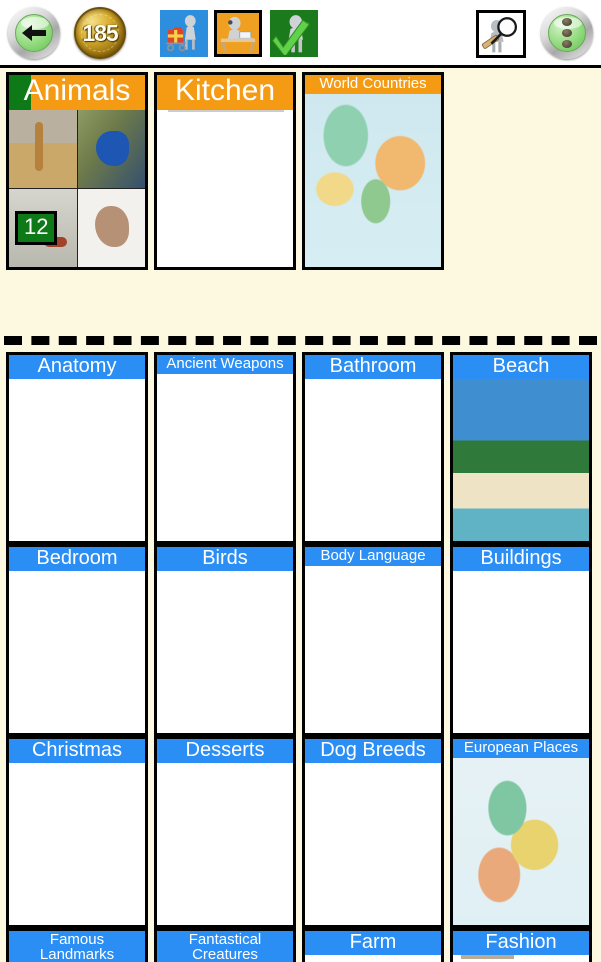  I want to click on category-card: Animals 12, so click(77, 171).